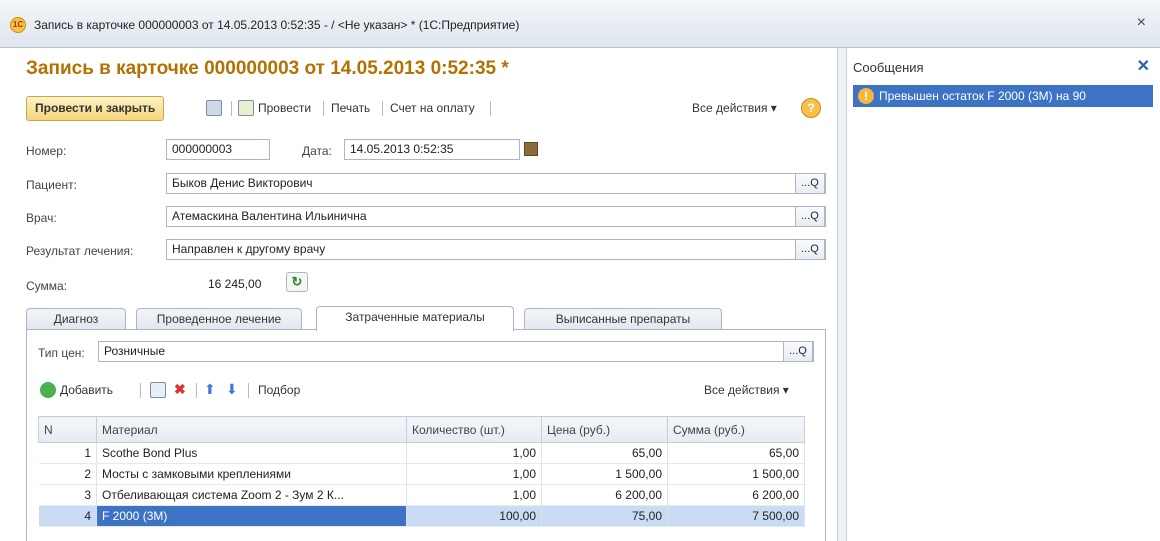 The image size is (1160, 541). What do you see at coordinates (18, 25) in the screenshot?
I see `app-logo-icon: 1С` at bounding box center [18, 25].